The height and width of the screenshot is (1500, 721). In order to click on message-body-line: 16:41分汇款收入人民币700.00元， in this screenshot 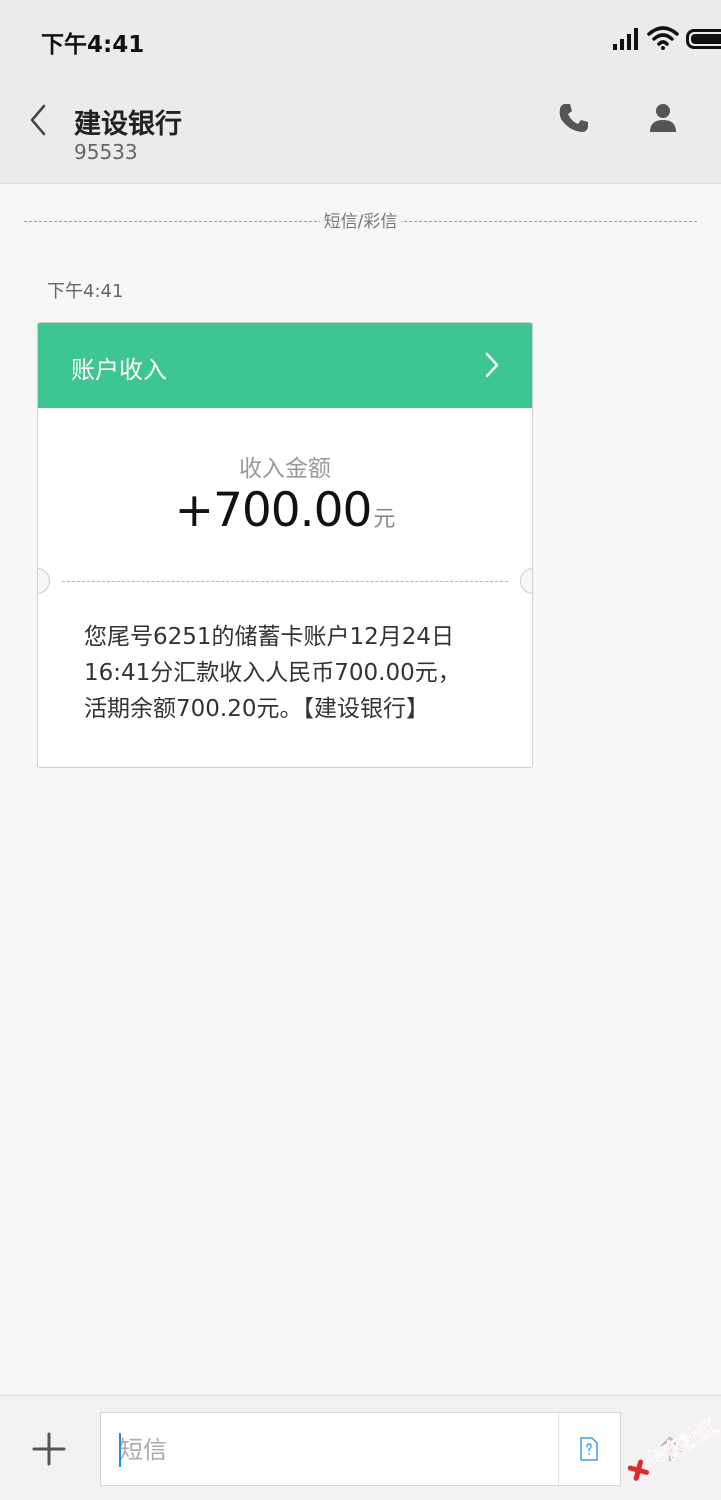, I will do `click(272, 673)`.